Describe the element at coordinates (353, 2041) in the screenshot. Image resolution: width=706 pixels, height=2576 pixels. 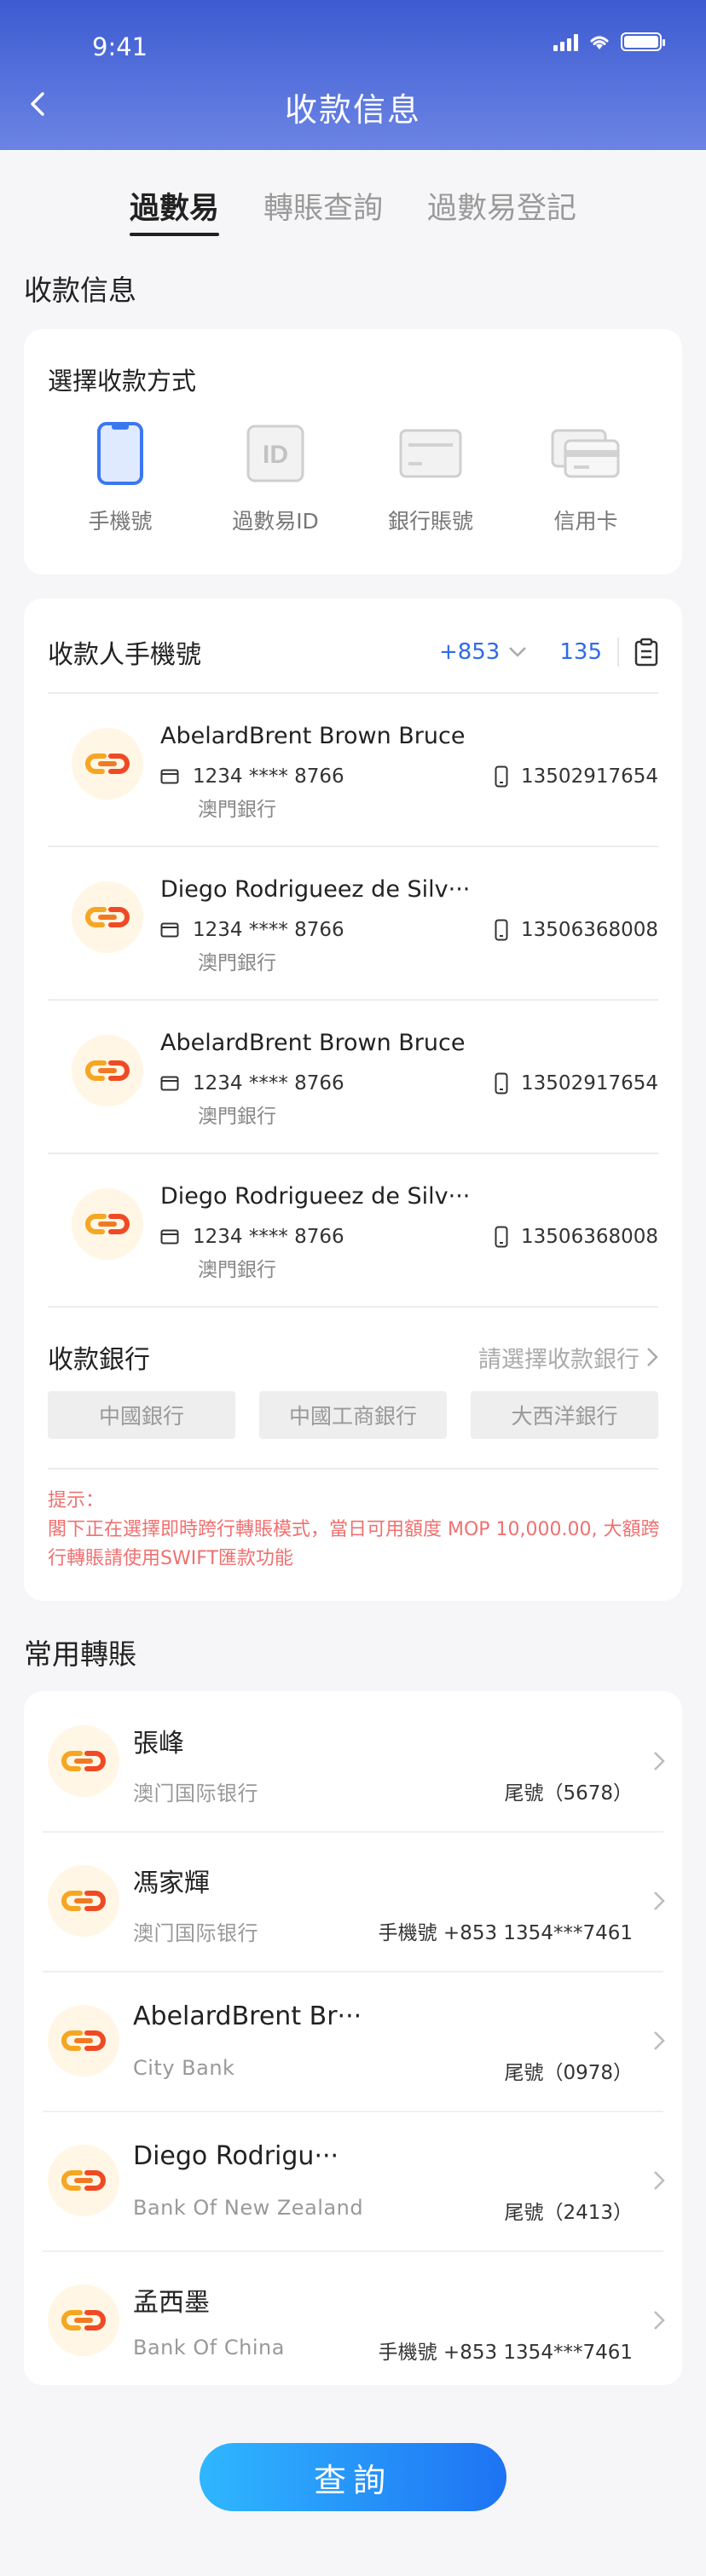
I see `frequent-item: AbelardBrent Br··· City Bank 尾號（0978）` at that location.